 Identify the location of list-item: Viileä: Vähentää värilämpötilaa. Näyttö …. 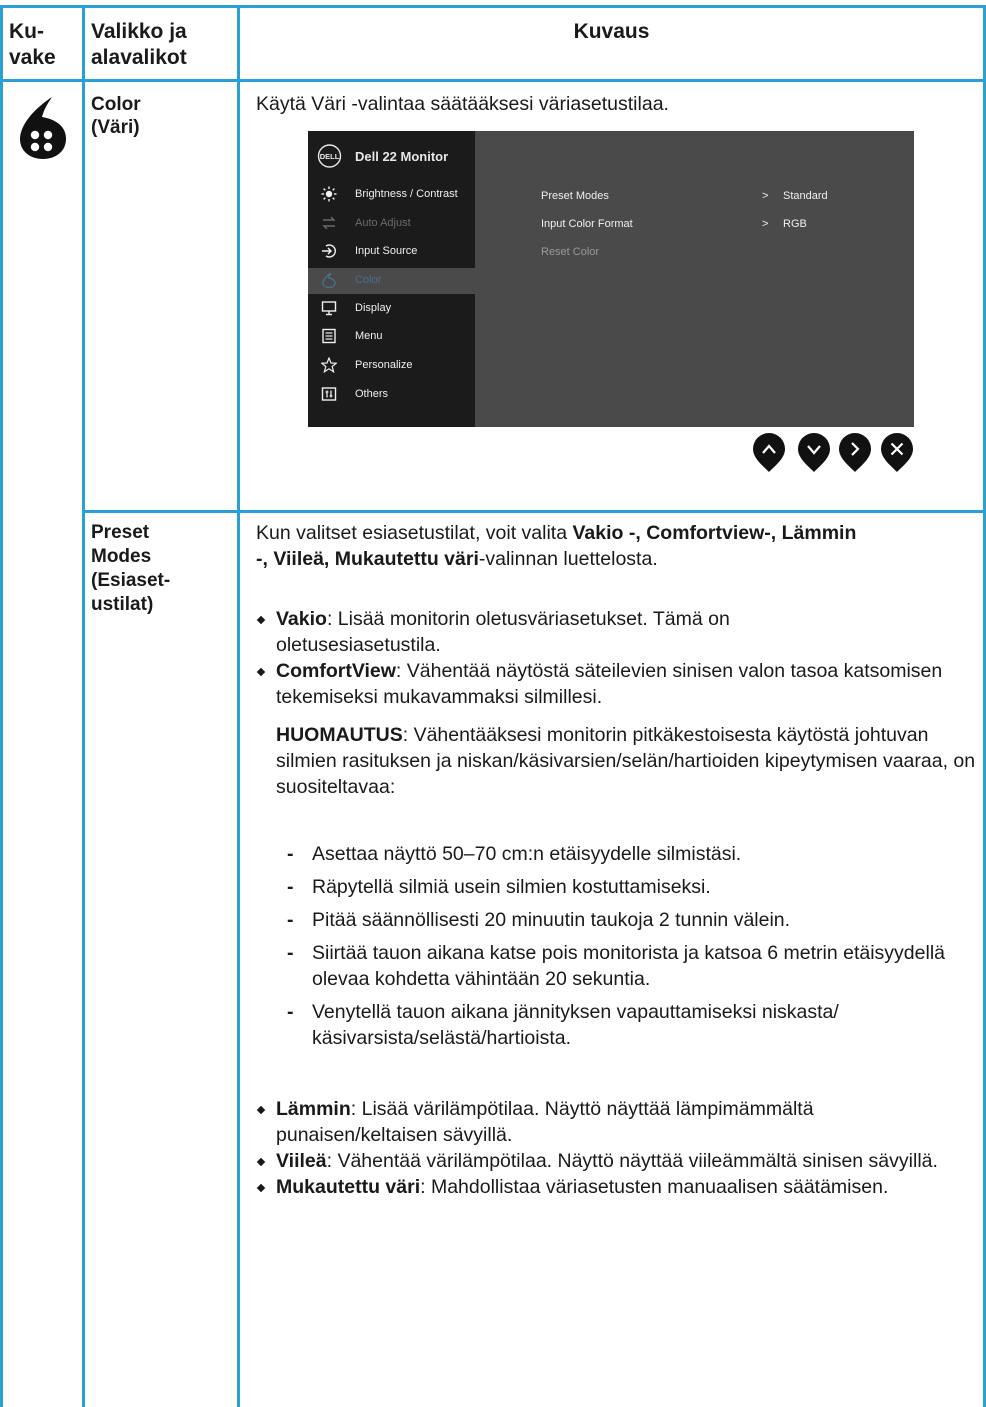
(618, 1161).